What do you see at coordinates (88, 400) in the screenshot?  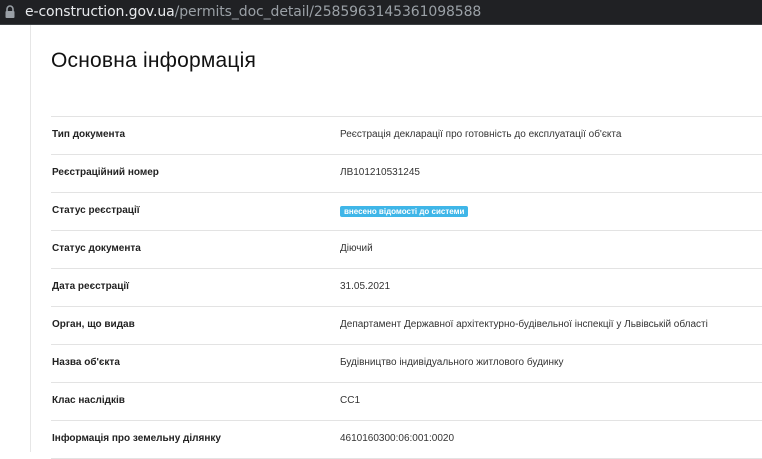 I see `row-label: Клас наслідків` at bounding box center [88, 400].